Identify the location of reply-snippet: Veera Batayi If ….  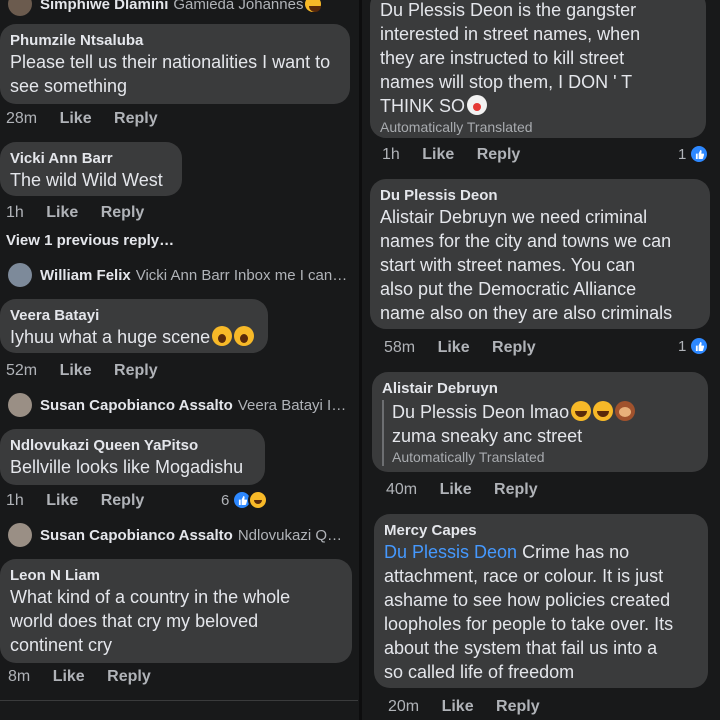
(292, 405).